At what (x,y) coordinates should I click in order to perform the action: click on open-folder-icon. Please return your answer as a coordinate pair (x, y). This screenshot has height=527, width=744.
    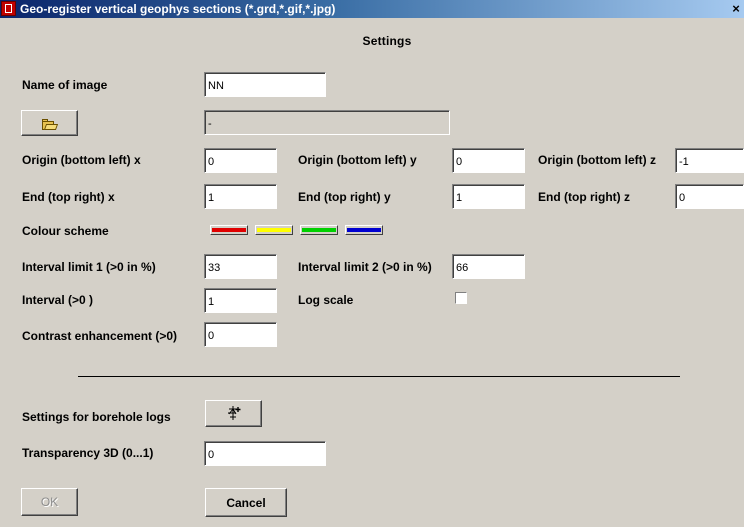
    Looking at the image, I should click on (50, 124).